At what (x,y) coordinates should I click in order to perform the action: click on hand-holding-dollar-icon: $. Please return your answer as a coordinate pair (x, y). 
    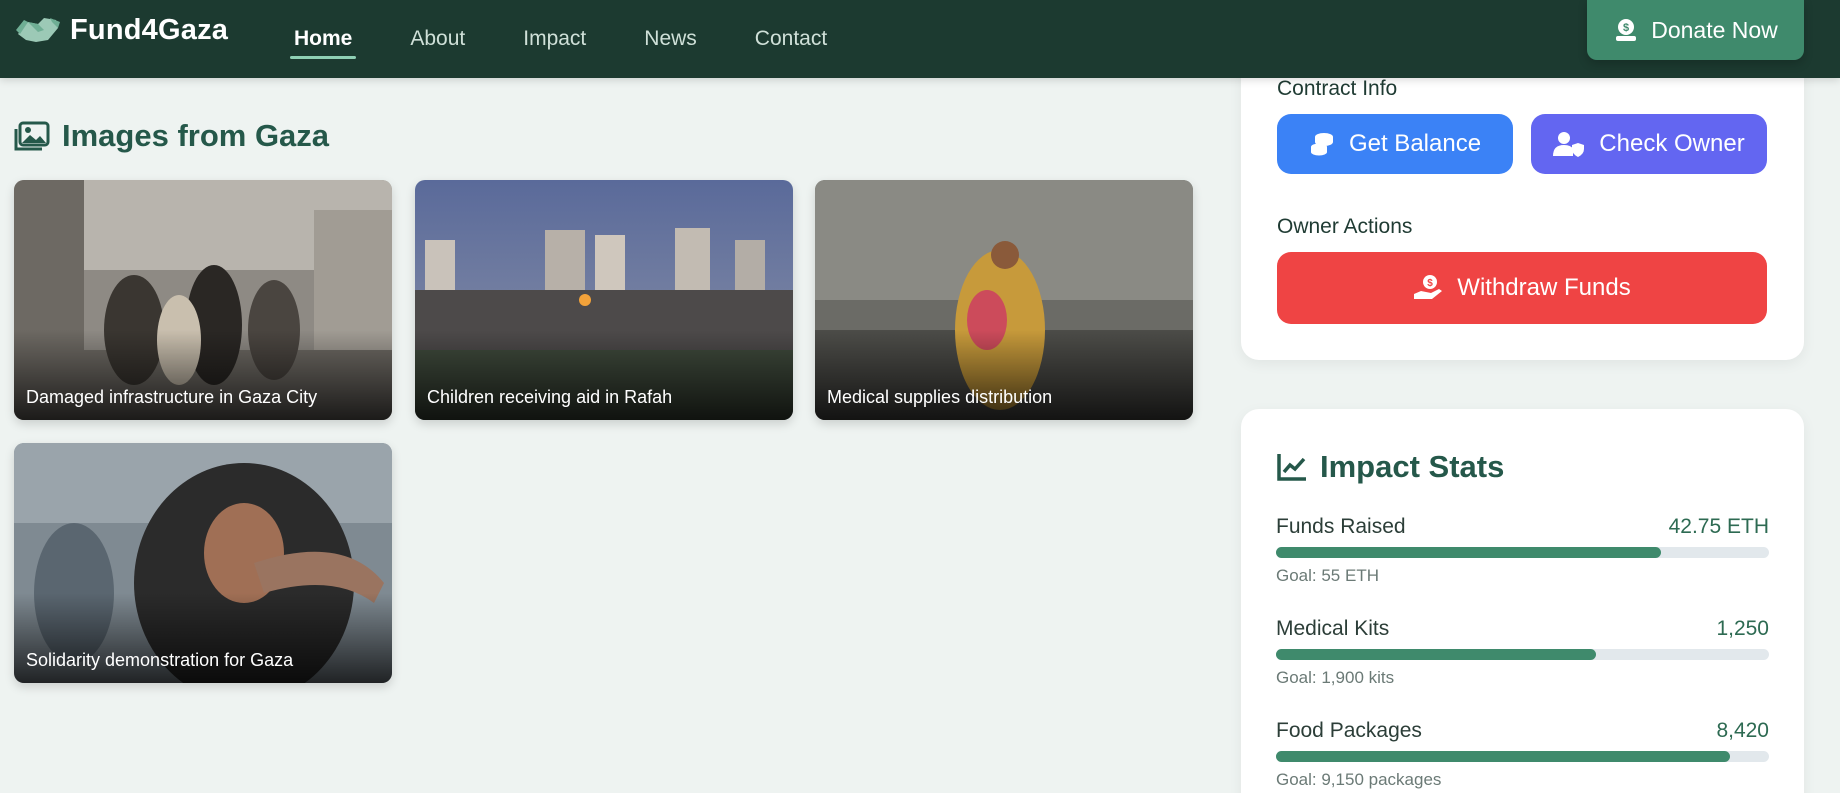
    Looking at the image, I should click on (1428, 287).